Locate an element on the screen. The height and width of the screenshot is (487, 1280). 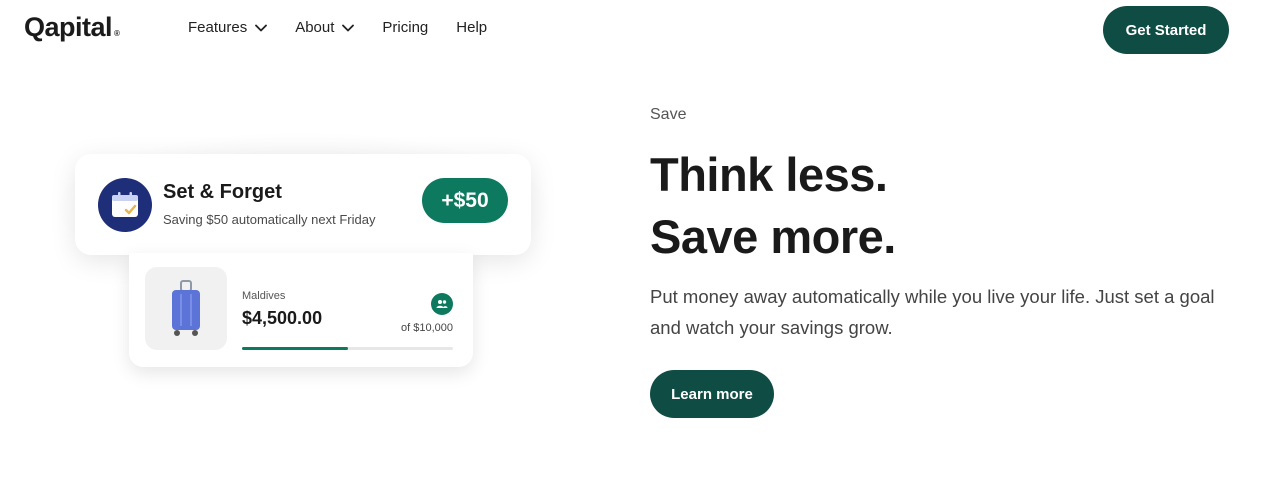
rule-amount-badge: +$50 is located at coordinates (465, 200).